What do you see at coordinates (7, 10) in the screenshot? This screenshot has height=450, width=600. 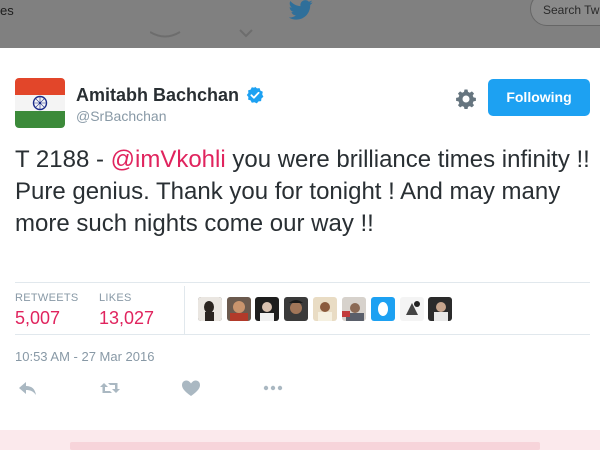 I see `nav-partial-label: es` at bounding box center [7, 10].